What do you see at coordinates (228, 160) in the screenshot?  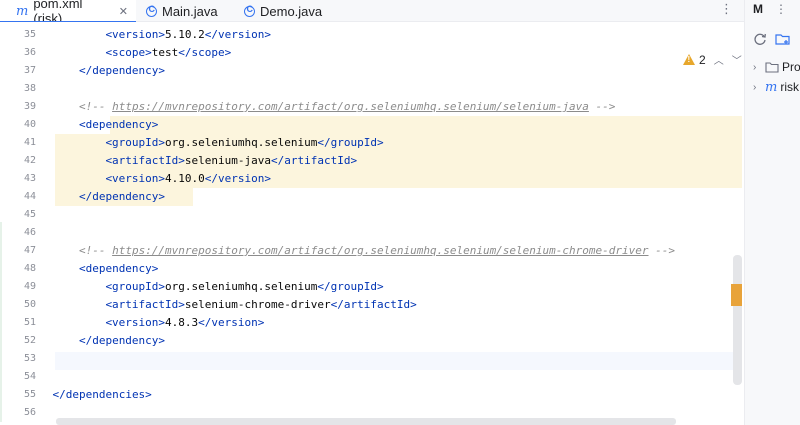 I see `xml-text: selenium-java` at bounding box center [228, 160].